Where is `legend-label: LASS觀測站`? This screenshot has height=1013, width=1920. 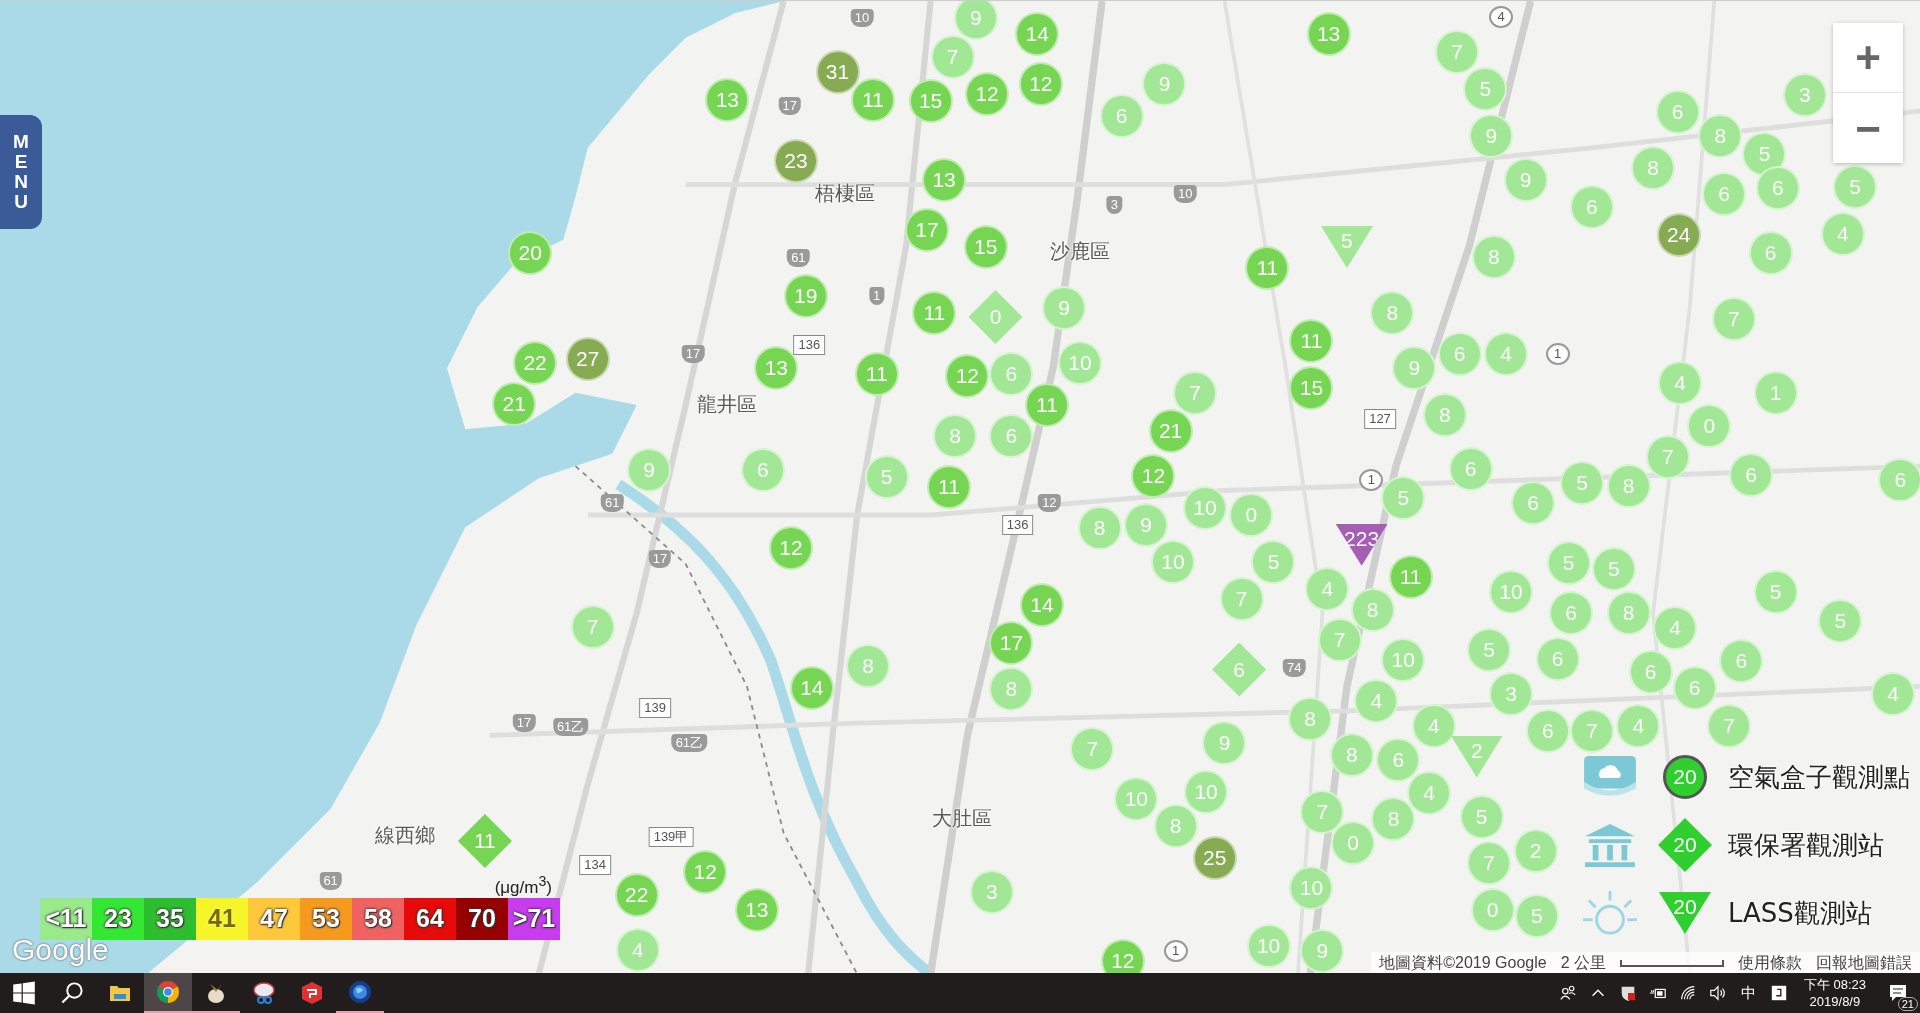 legend-label: LASS觀測站 is located at coordinates (1800, 913).